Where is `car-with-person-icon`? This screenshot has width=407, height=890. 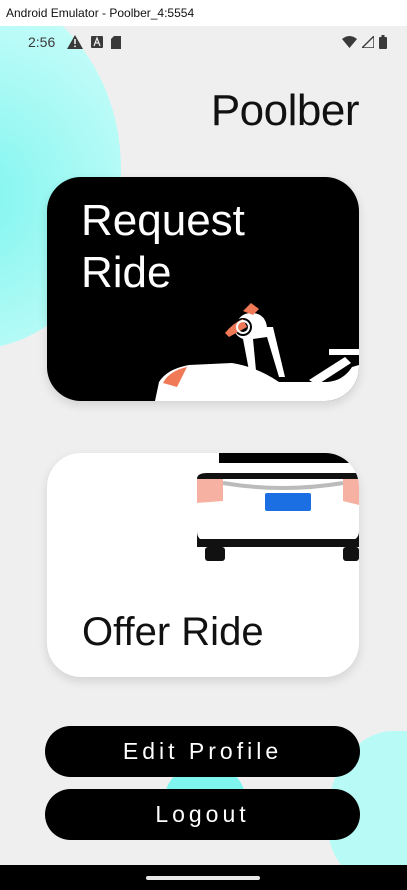
car-with-person-icon is located at coordinates (257, 352).